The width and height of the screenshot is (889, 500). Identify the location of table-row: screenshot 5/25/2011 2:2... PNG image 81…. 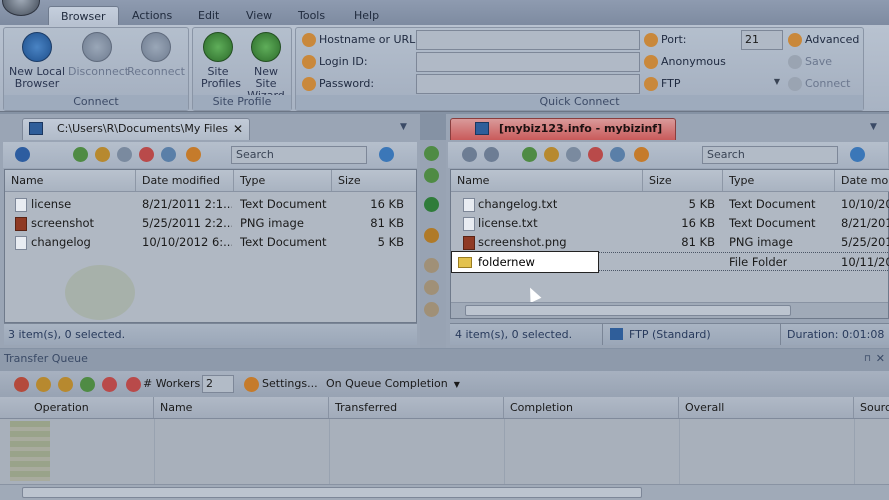
(210, 223).